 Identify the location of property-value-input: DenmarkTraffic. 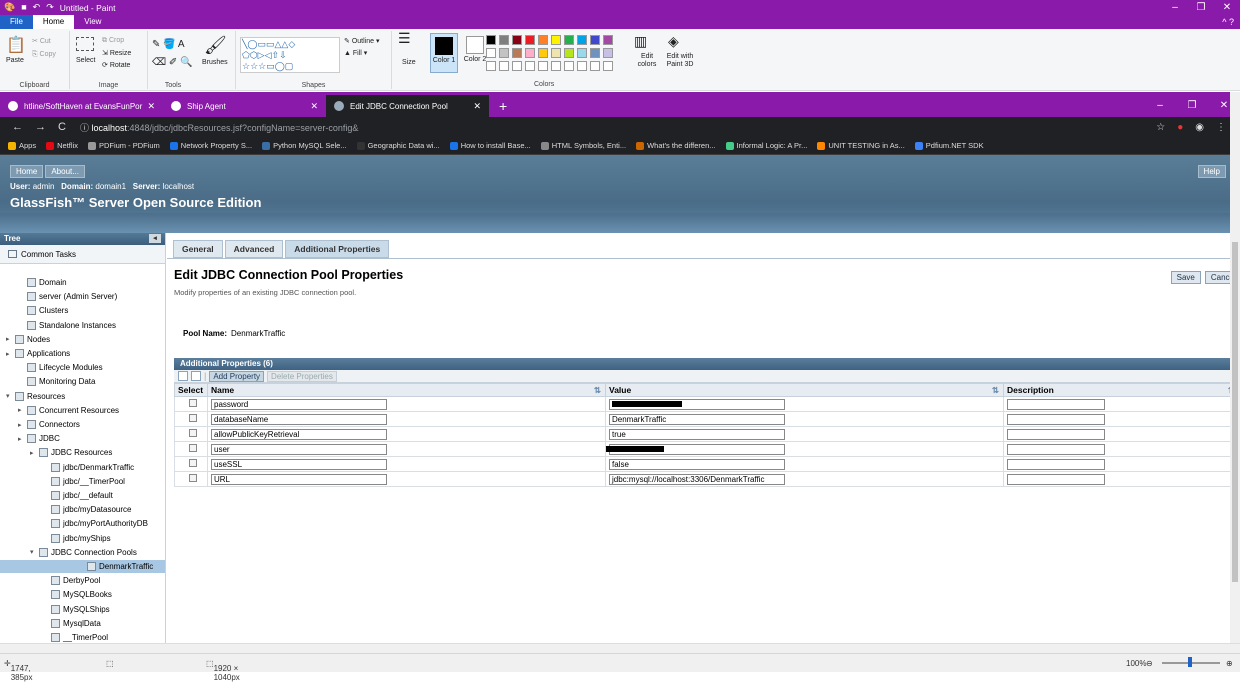
(697, 419).